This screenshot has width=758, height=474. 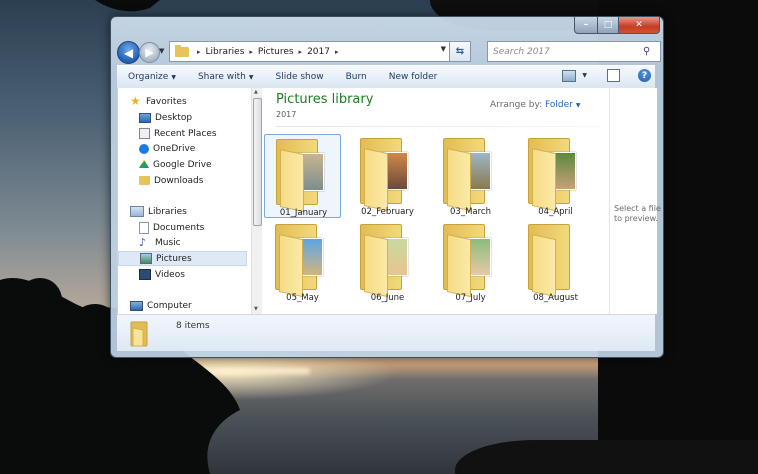 I want to click on recent-places-icon, so click(x=144, y=133).